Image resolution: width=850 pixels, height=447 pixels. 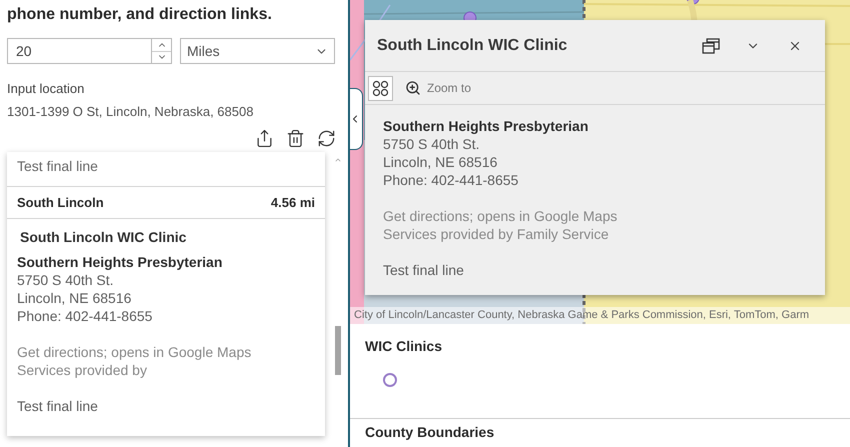 I want to click on feature-title: South Lincoln WIC Clinic, so click(x=103, y=237).